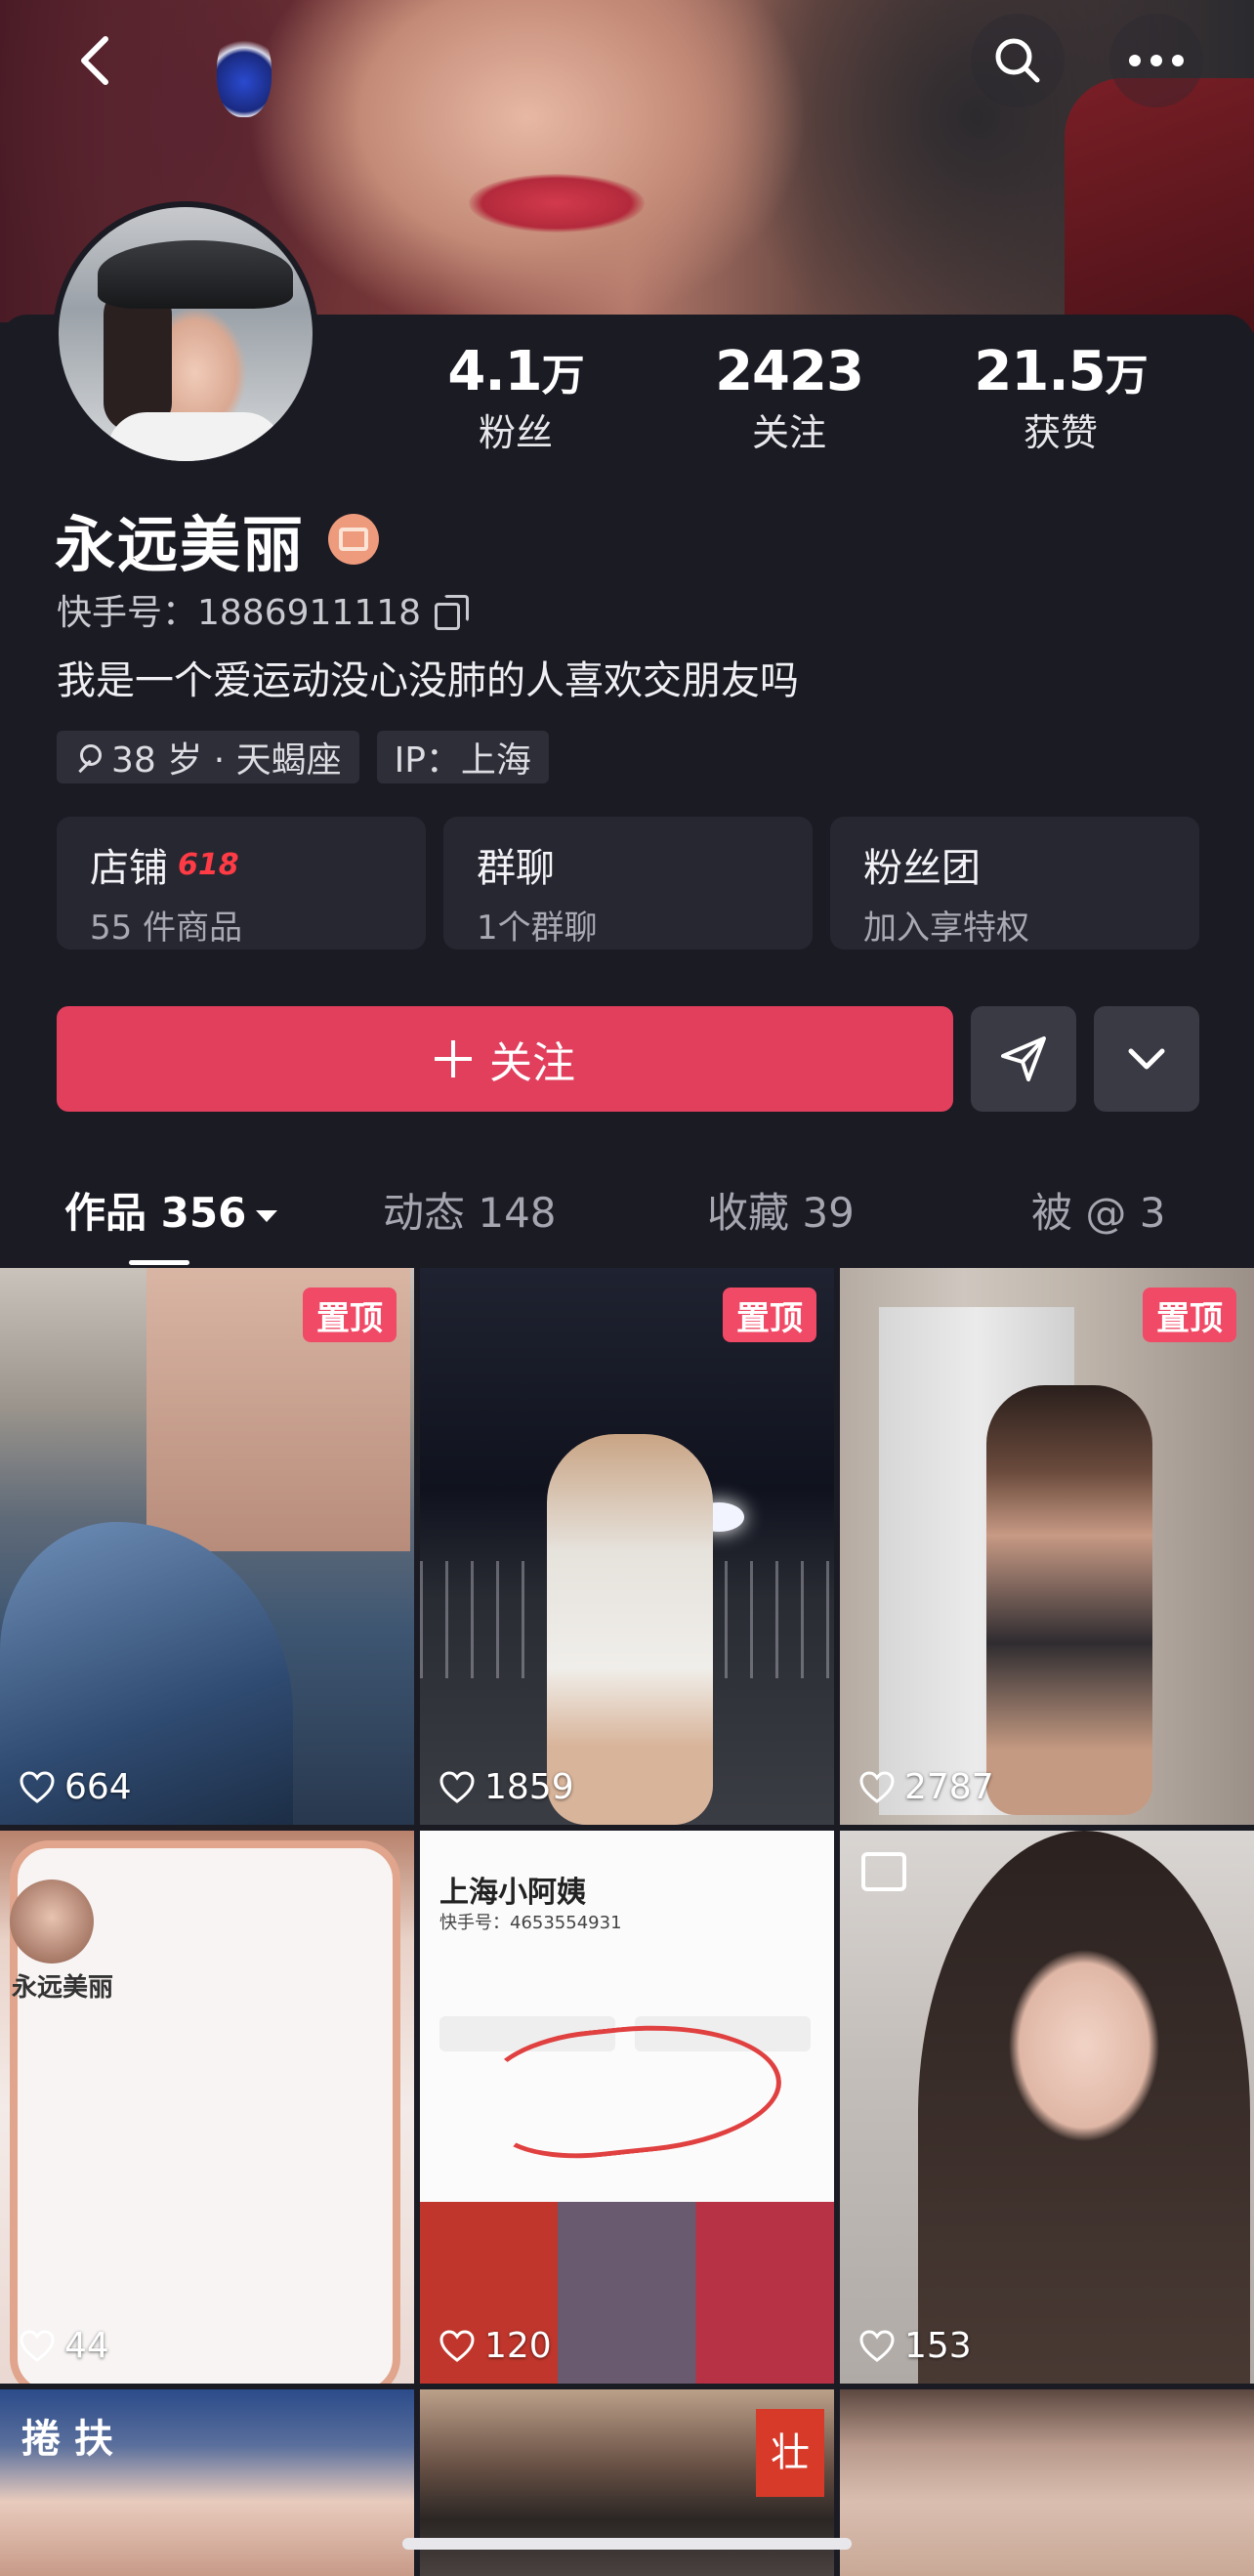 This screenshot has height=2576, width=1254. Describe the element at coordinates (428, 680) in the screenshot. I see `profile-bio: 我是一个爱运动没心没肺的人喜欢交朋友吗` at that location.